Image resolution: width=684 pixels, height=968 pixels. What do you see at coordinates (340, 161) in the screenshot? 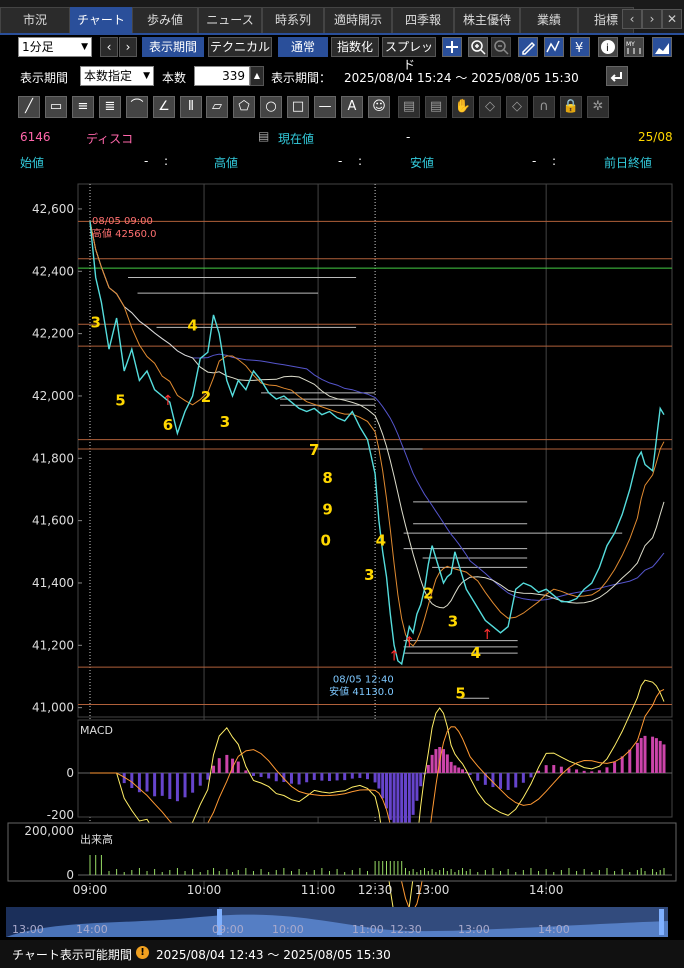
I see `high-value: -` at bounding box center [340, 161].